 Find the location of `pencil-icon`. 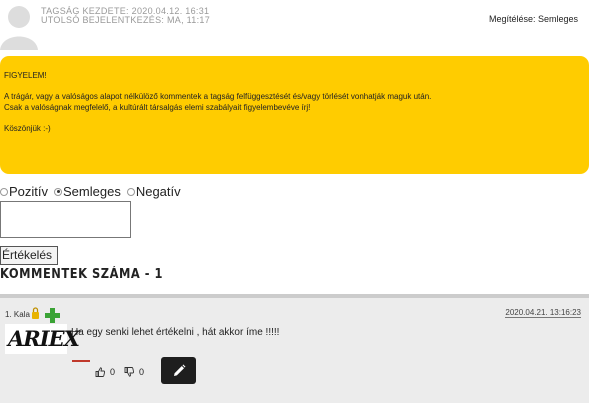

pencil-icon is located at coordinates (179, 370).